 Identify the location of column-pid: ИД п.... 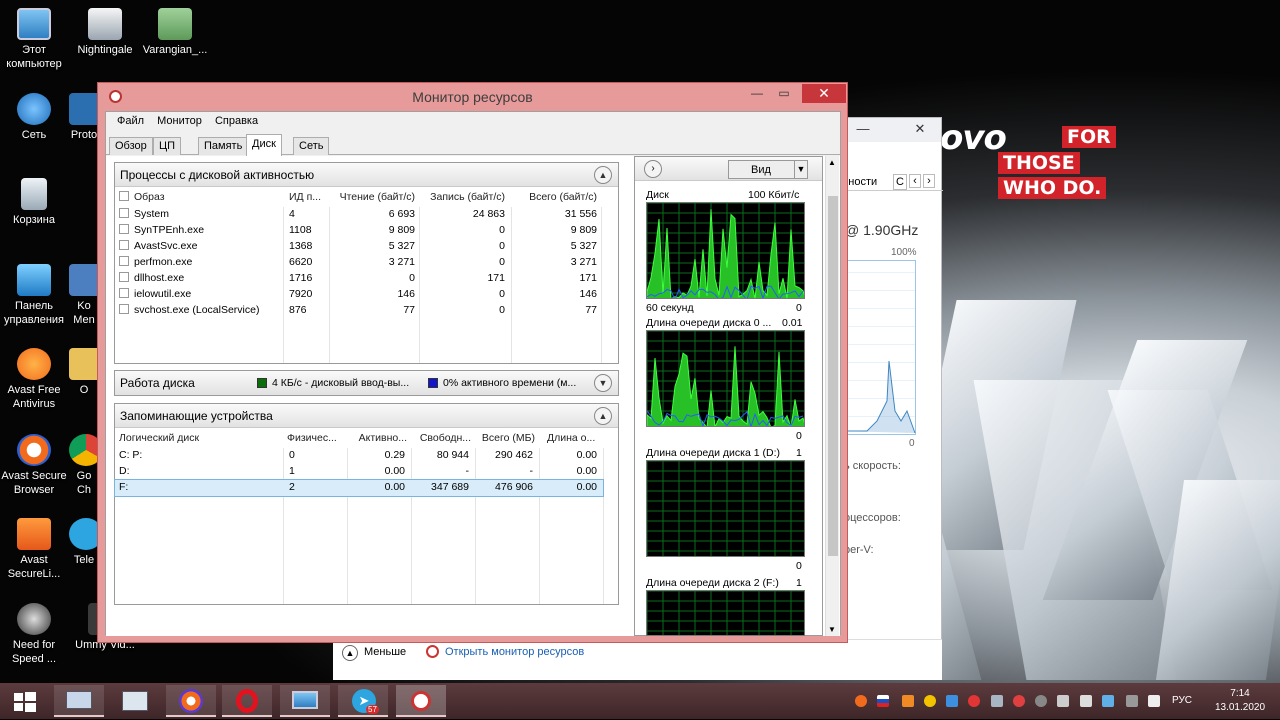
(310, 197).